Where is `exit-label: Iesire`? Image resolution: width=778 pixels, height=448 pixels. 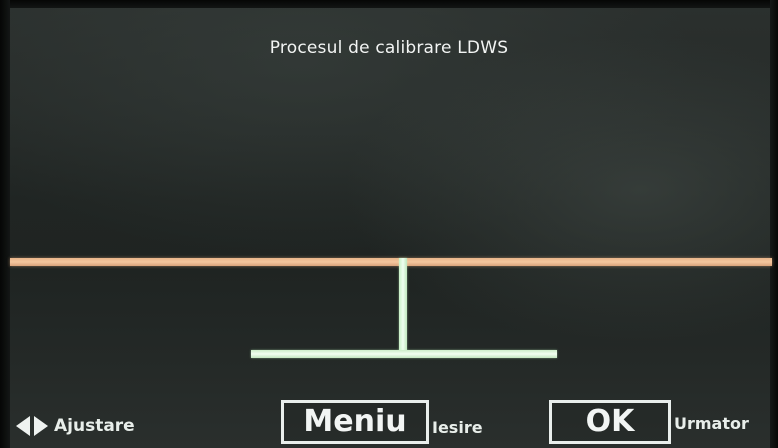
exit-label: Iesire is located at coordinates (457, 427).